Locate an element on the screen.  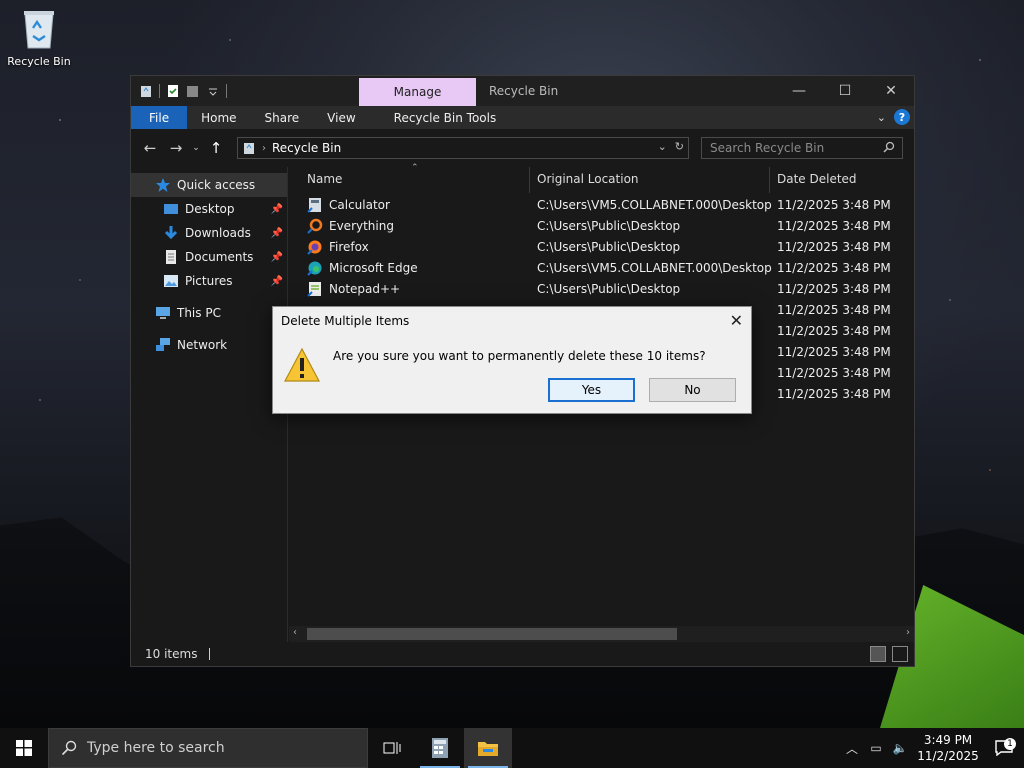
help-icon: ? is located at coordinates (902, 117).